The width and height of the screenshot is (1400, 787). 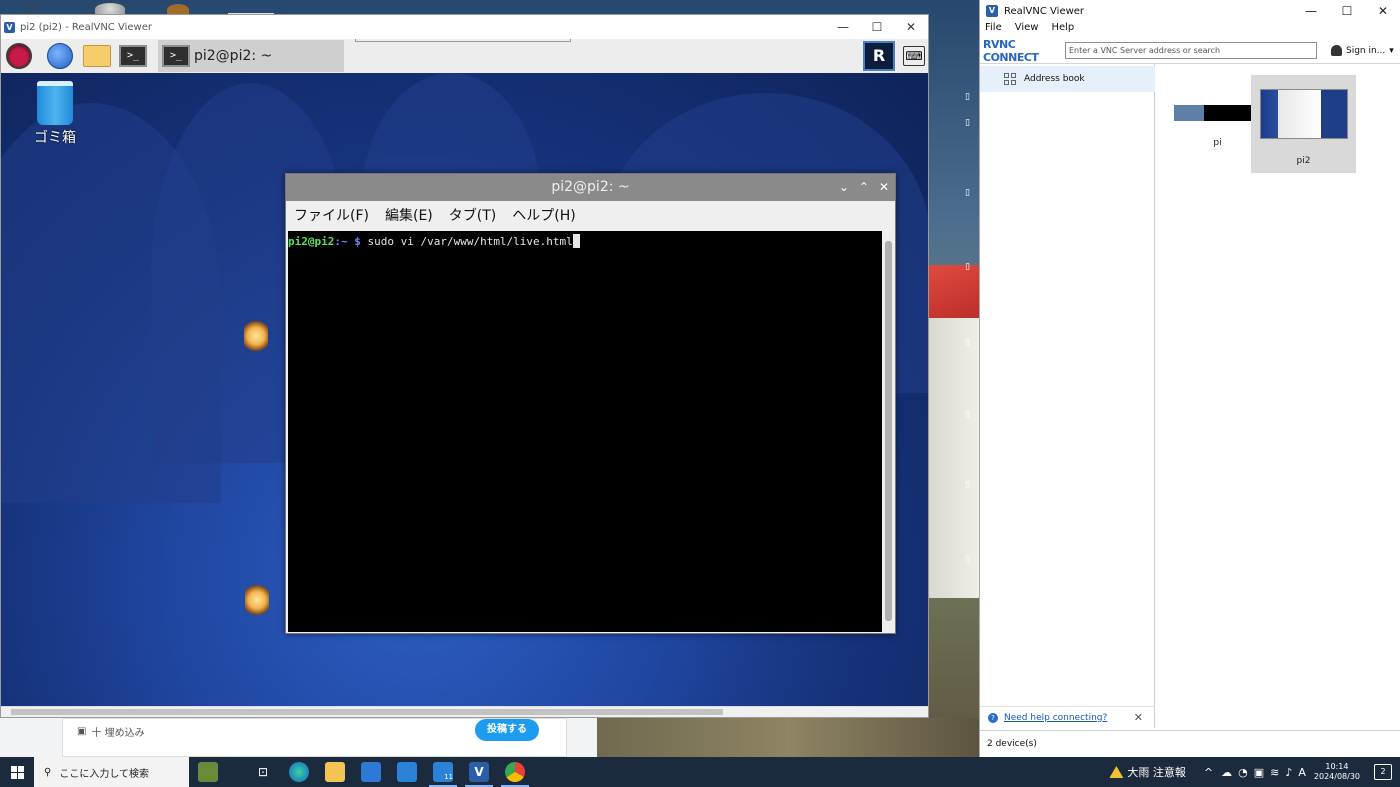 I want to click on menu-file: File, so click(x=993, y=30).